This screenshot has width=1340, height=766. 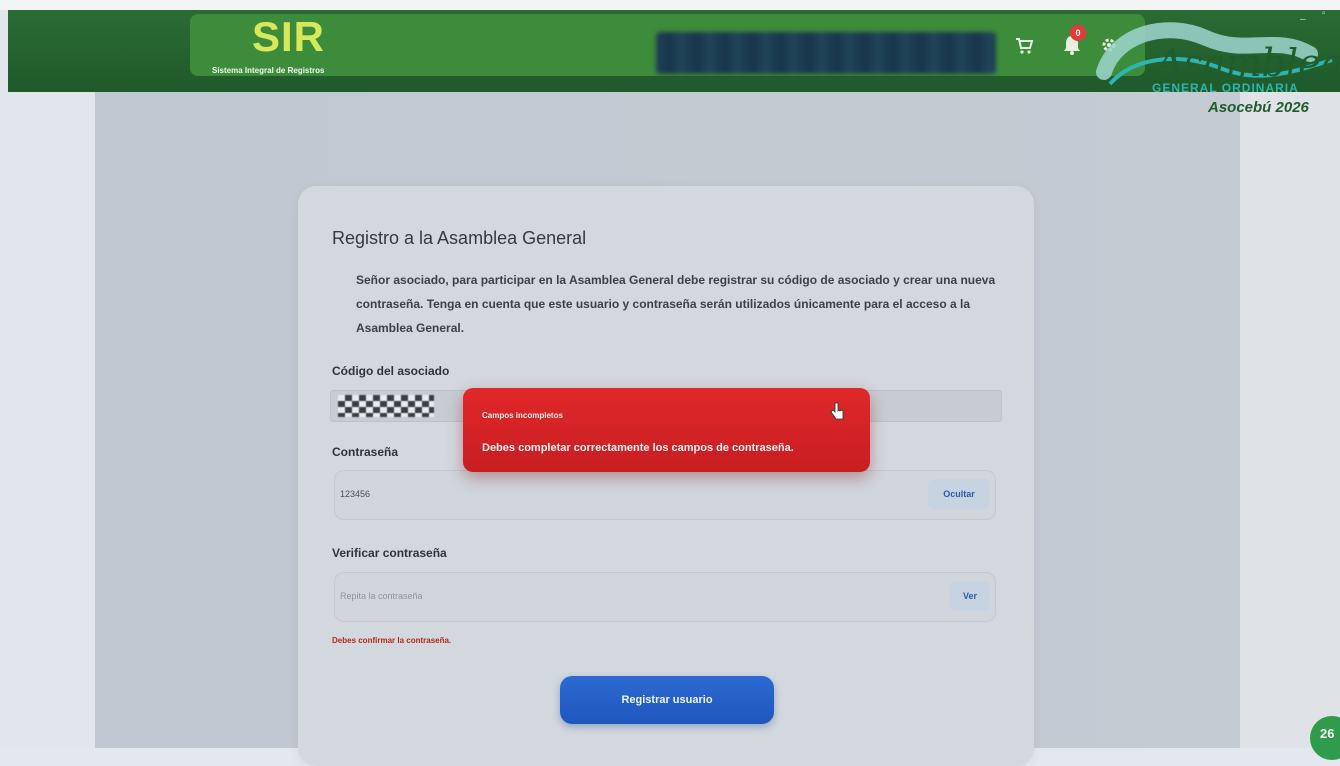 What do you see at coordinates (381, 596) in the screenshot?
I see `verify-password-placeholder: Repita la contraseña` at bounding box center [381, 596].